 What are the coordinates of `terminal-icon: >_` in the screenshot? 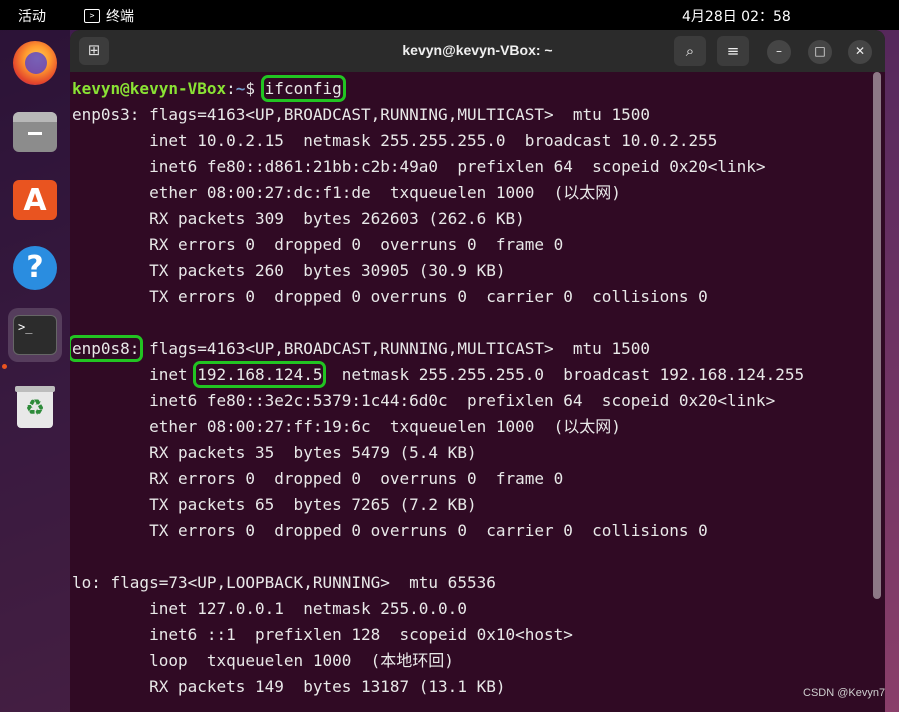 It's located at (35, 335).